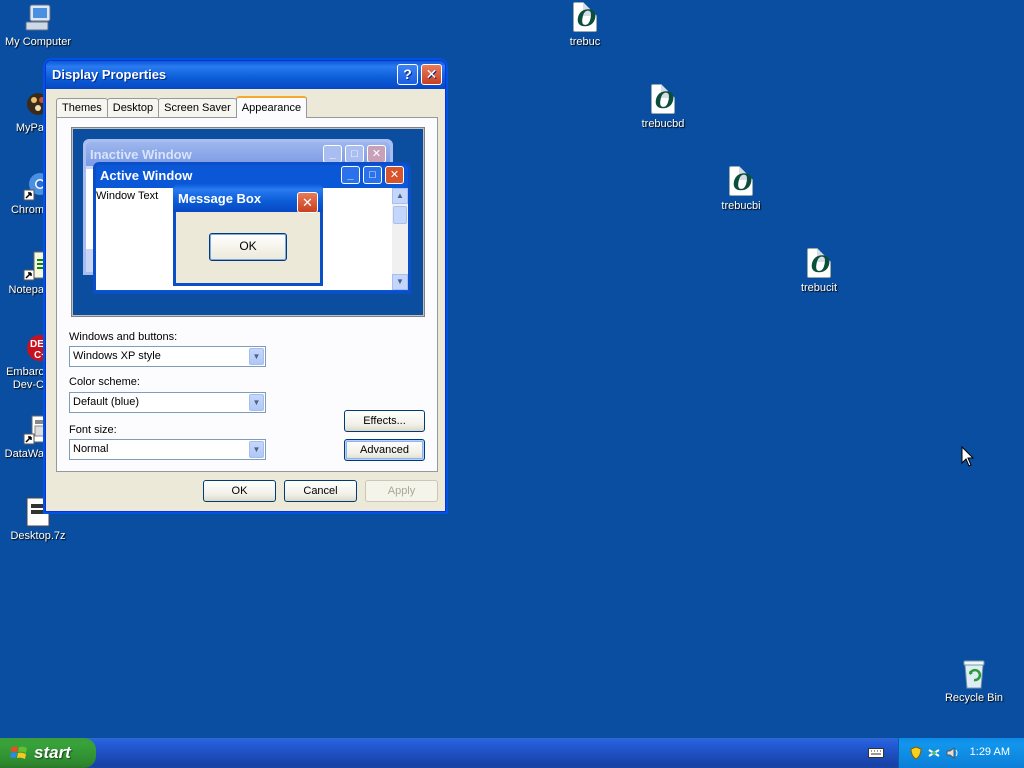  I want to click on color-scheme-label: Color scheme:, so click(104, 382).